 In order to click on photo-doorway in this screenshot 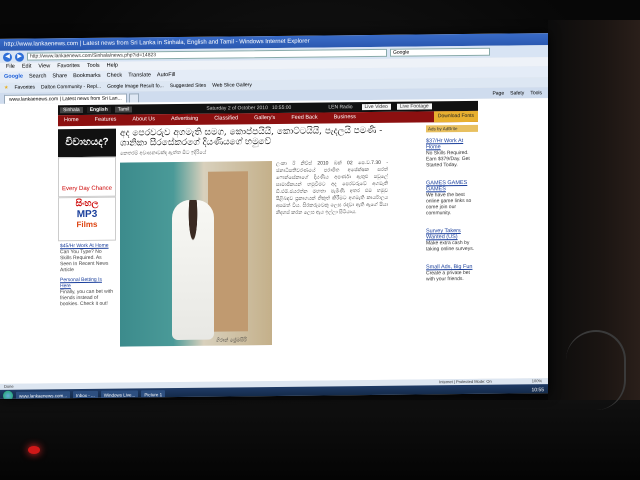, I will do `click(228, 251)`.